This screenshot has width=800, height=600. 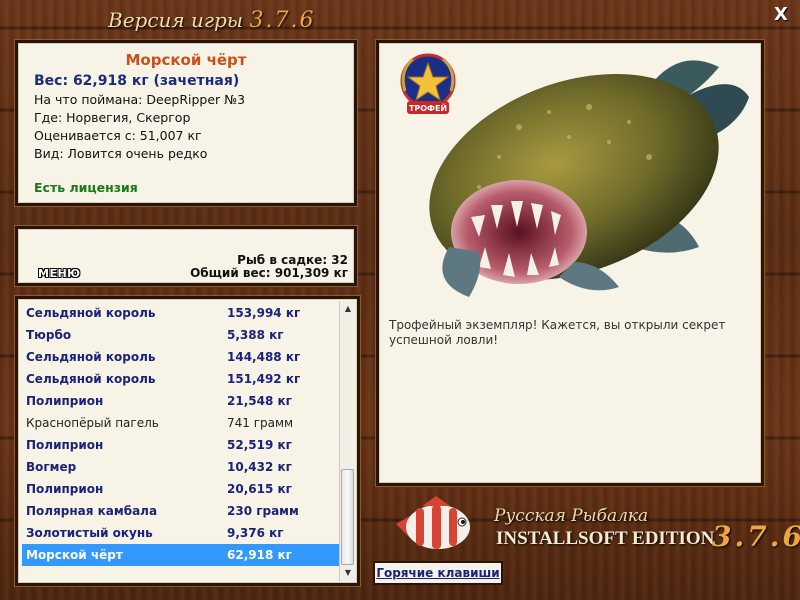 What do you see at coordinates (264, 313) in the screenshot?
I see `fish-weight-cell: 153,994 кг` at bounding box center [264, 313].